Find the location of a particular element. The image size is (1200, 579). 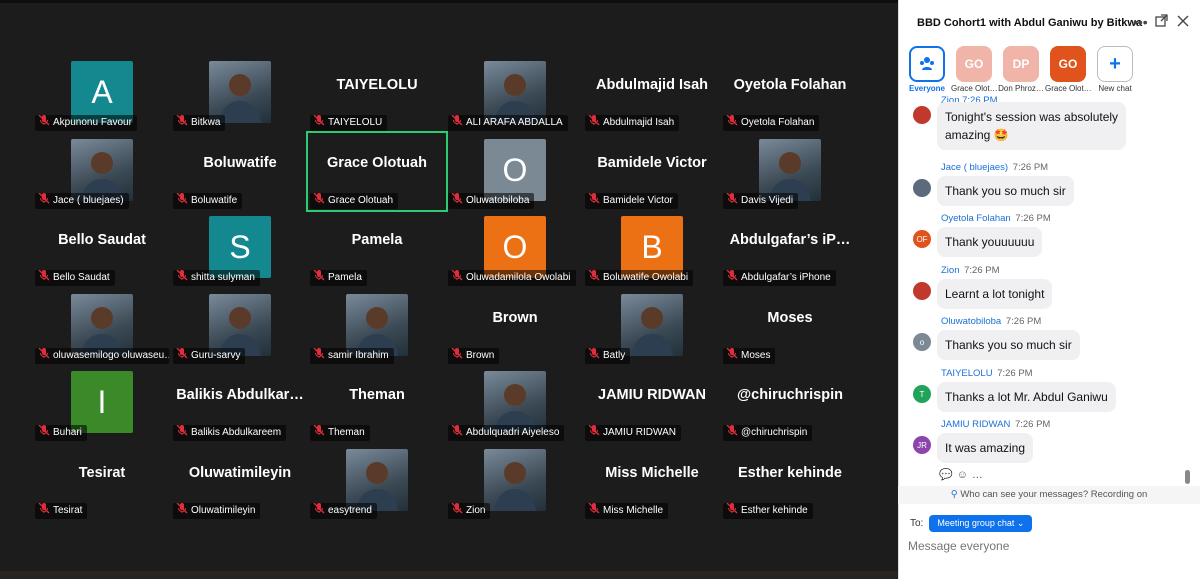

message-meta: TAIYELOLU 7:26 PM is located at coordinates (987, 373).